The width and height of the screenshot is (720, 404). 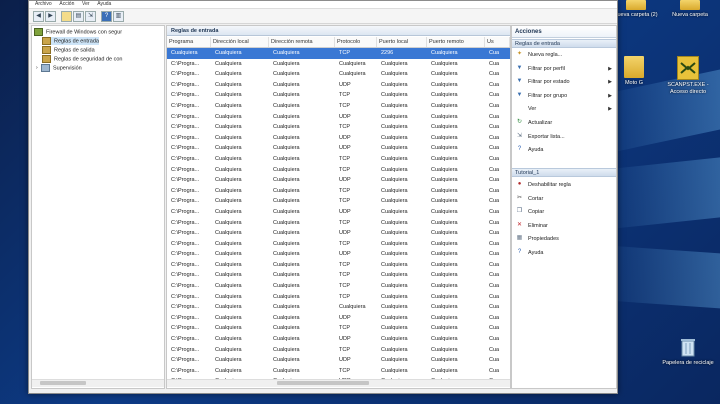 What do you see at coordinates (536, 253) in the screenshot?
I see `action-label: Ayuda` at bounding box center [536, 253].